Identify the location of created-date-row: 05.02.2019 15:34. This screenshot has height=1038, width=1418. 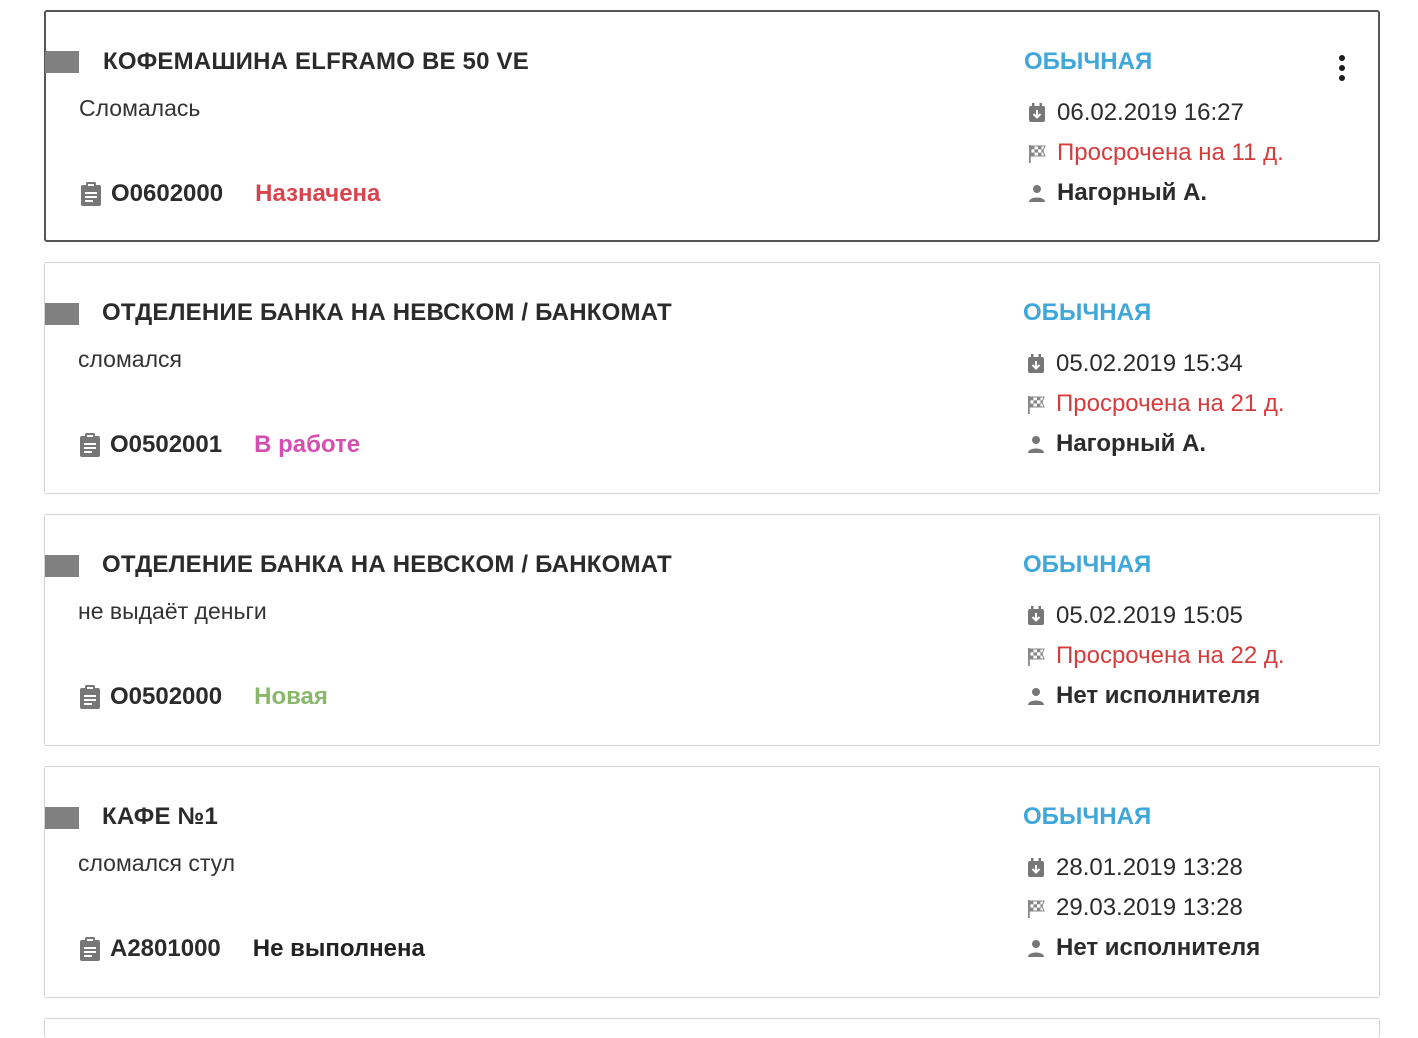
(1134, 364).